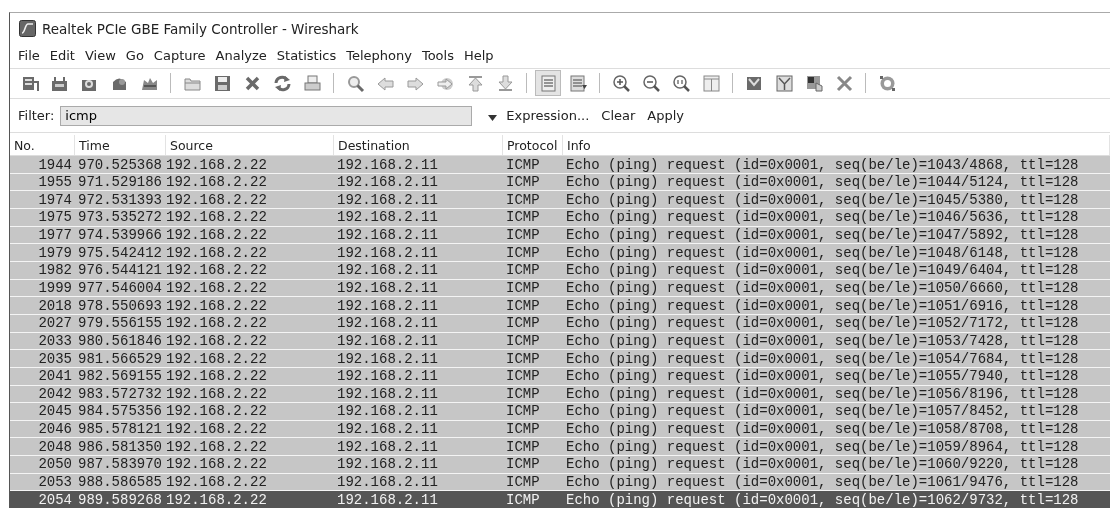 The image size is (1110, 508). I want to click on table-cell-text: 974.539966, so click(120, 235).